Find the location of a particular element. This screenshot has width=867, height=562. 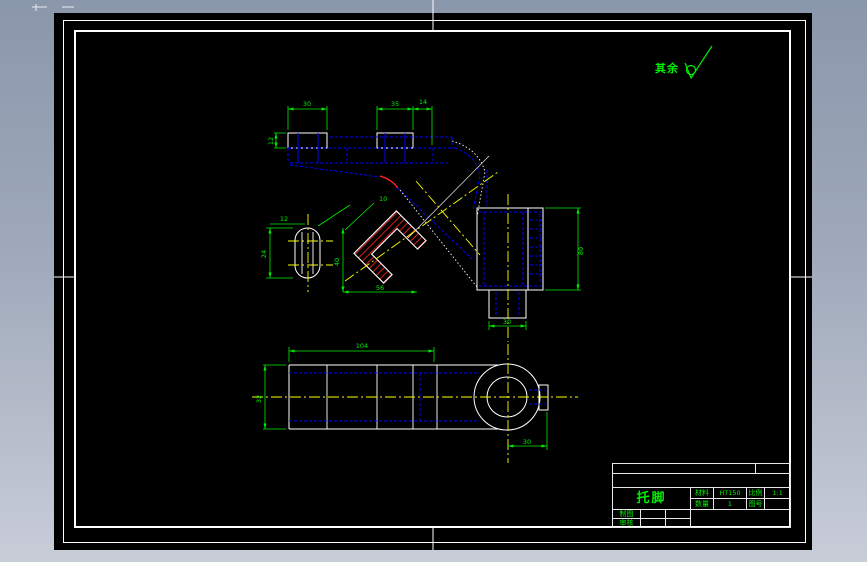

part-name: 托脚 is located at coordinates (651, 498).